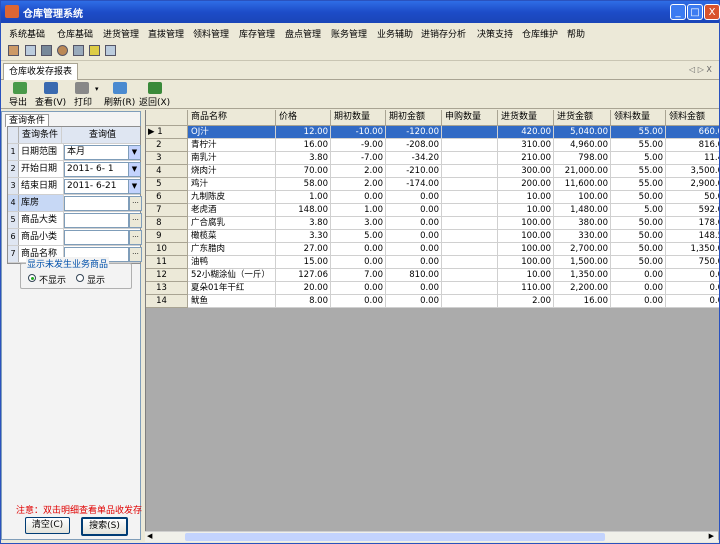 The image size is (720, 544). I want to click on table-row: 3南乳汁3.80-7.00-34.20 210.00798.005.0011.4, so click(432, 158).